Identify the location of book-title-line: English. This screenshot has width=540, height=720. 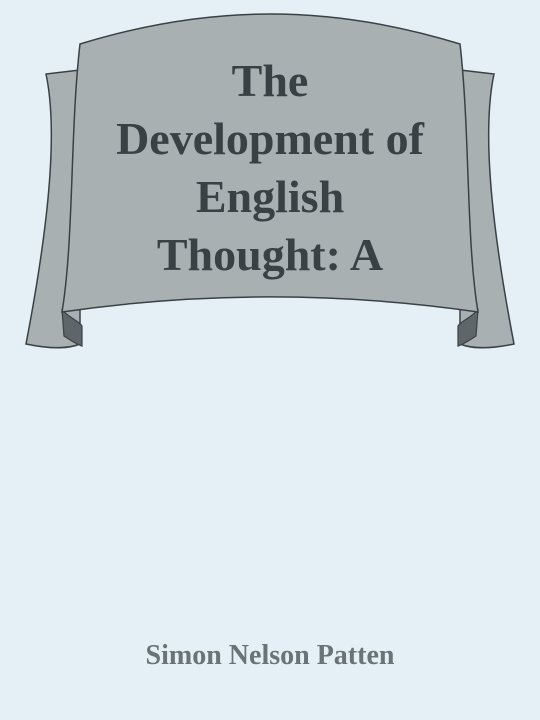
(270, 196).